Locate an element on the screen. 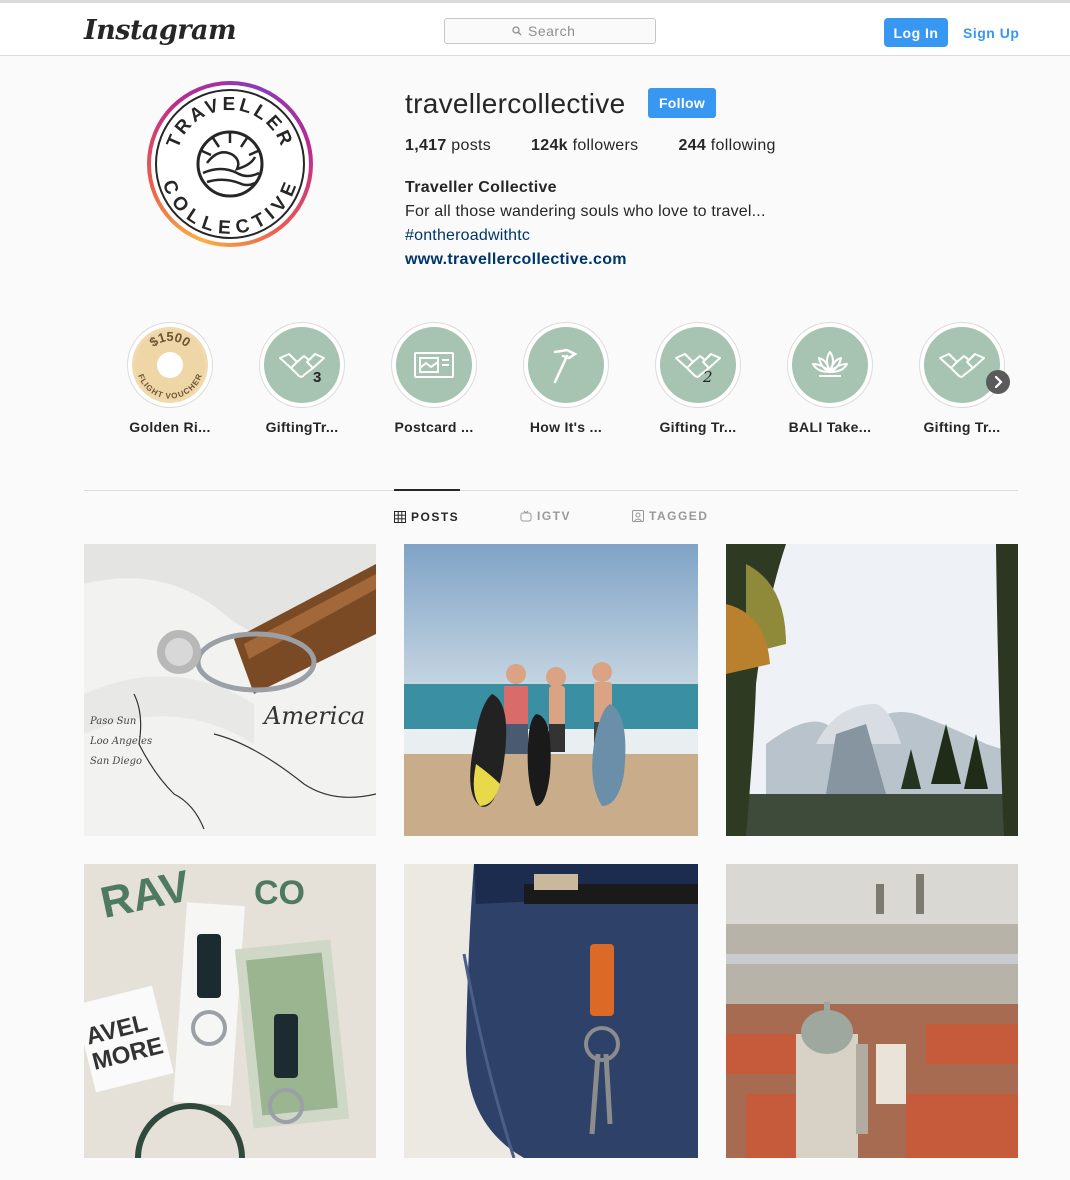  login-button: Log In is located at coordinates (916, 32).